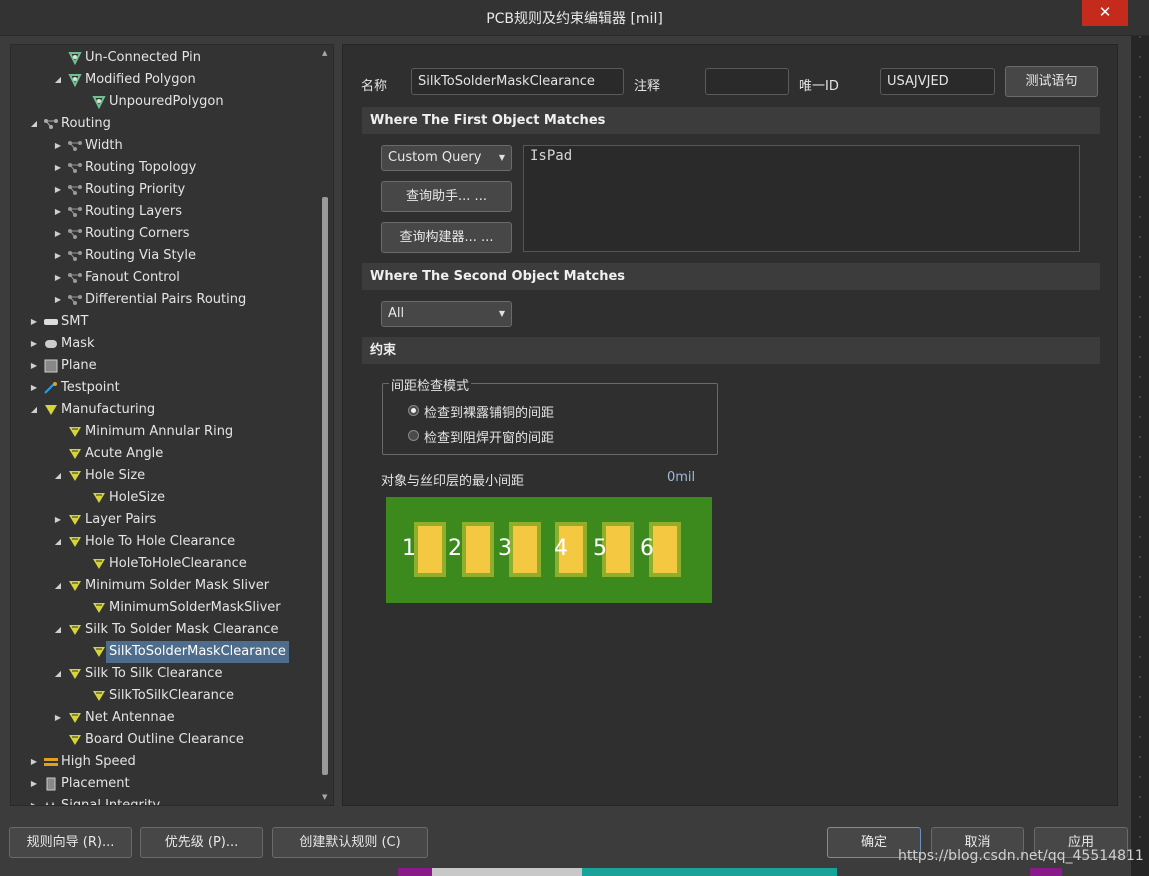 This screenshot has width=1149, height=876. What do you see at coordinates (141, 167) in the screenshot?
I see `tree-item-label: Routing Topology` at bounding box center [141, 167].